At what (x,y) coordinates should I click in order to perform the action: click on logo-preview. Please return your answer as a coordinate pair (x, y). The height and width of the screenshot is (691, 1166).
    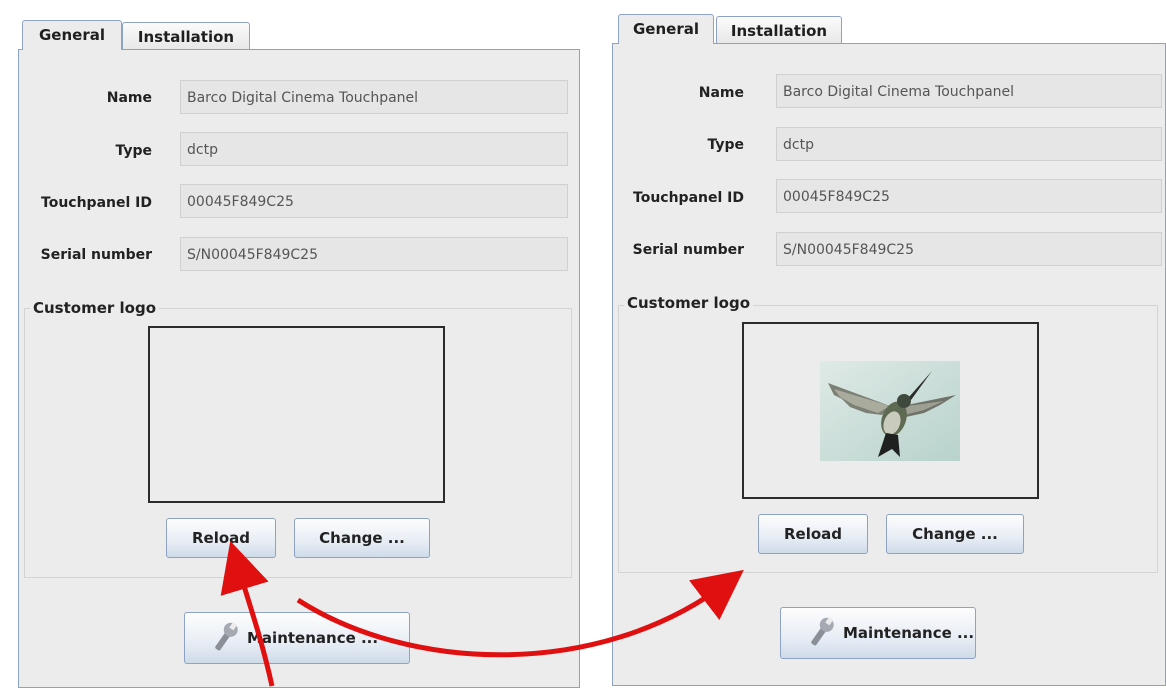
    Looking at the image, I should click on (890, 410).